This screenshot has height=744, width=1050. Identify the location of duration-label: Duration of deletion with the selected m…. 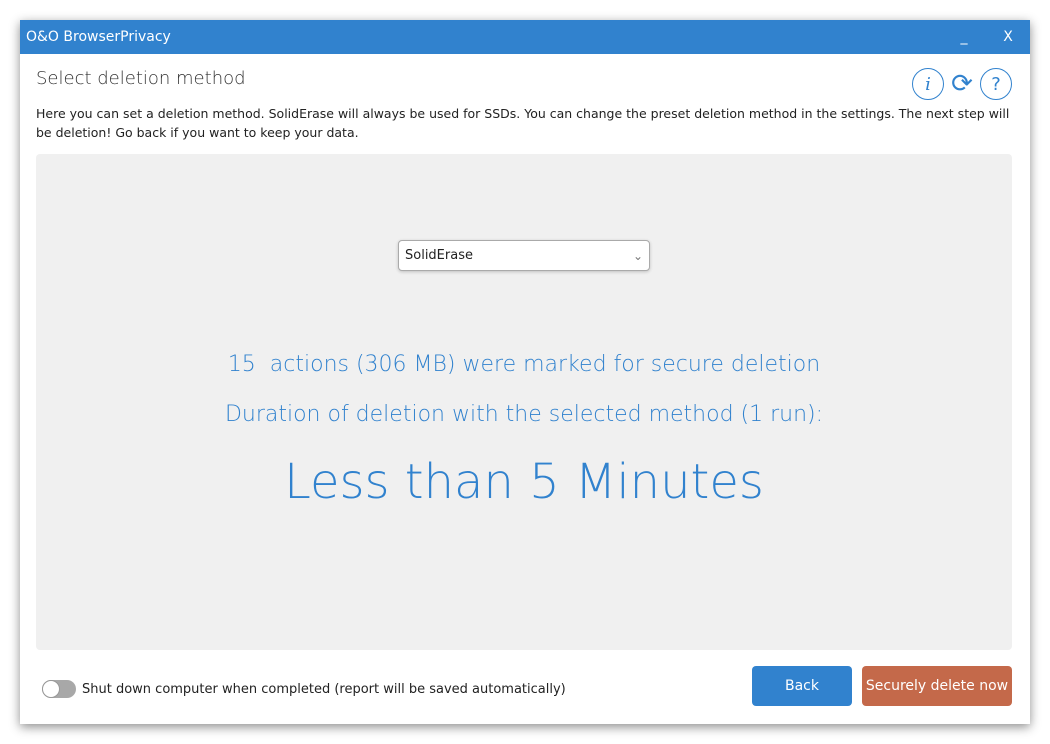
(524, 414).